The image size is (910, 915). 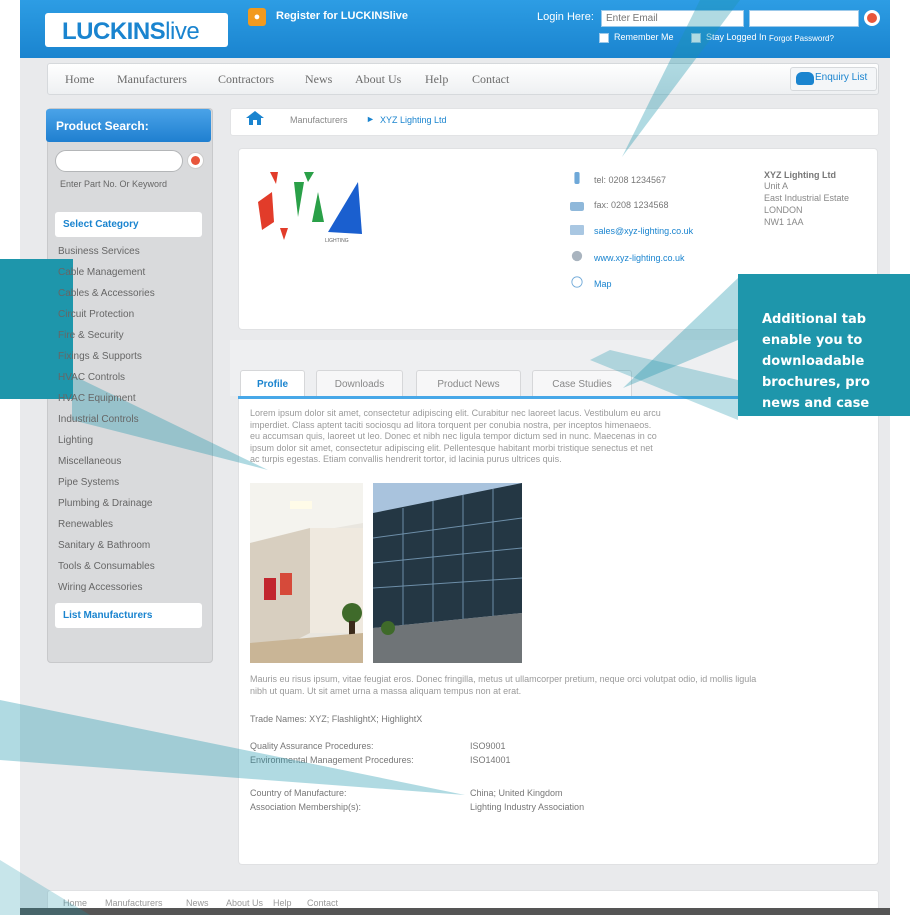 I want to click on breadcrumb-arrow-icon: ►, so click(x=370, y=119).